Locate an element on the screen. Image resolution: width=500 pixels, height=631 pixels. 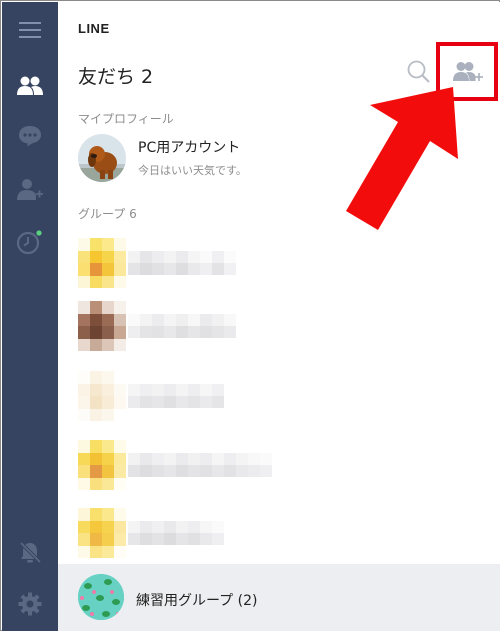
section-label-groups: グループ 6 is located at coordinates (107, 214).